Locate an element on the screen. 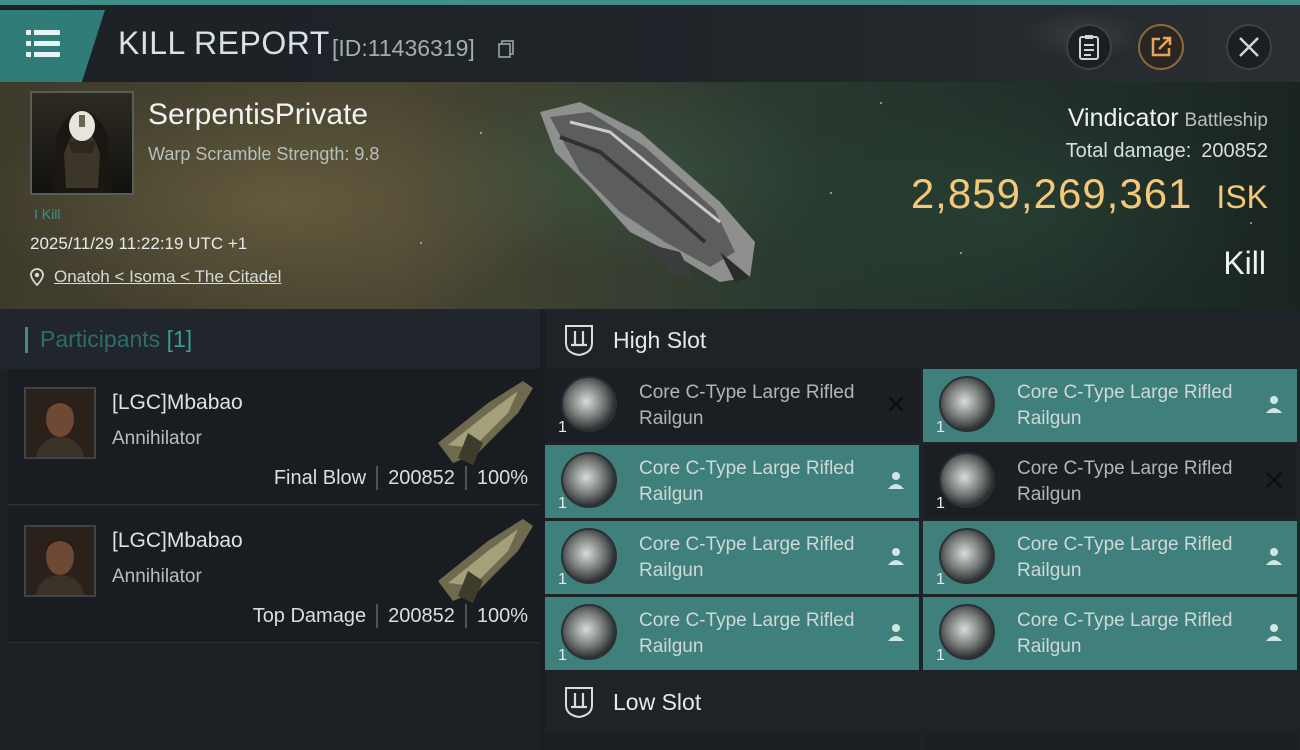 This screenshot has width=1300, height=750. share-button is located at coordinates (1161, 47).